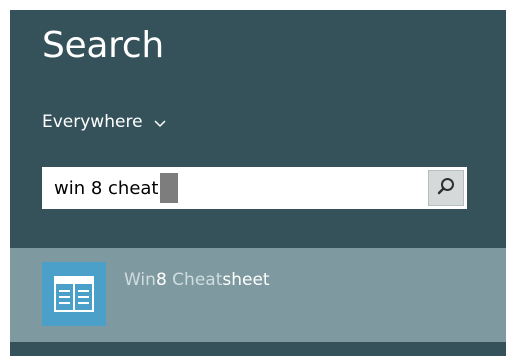 The image size is (506, 356). Describe the element at coordinates (168, 188) in the screenshot. I see `text-cursor` at that location.